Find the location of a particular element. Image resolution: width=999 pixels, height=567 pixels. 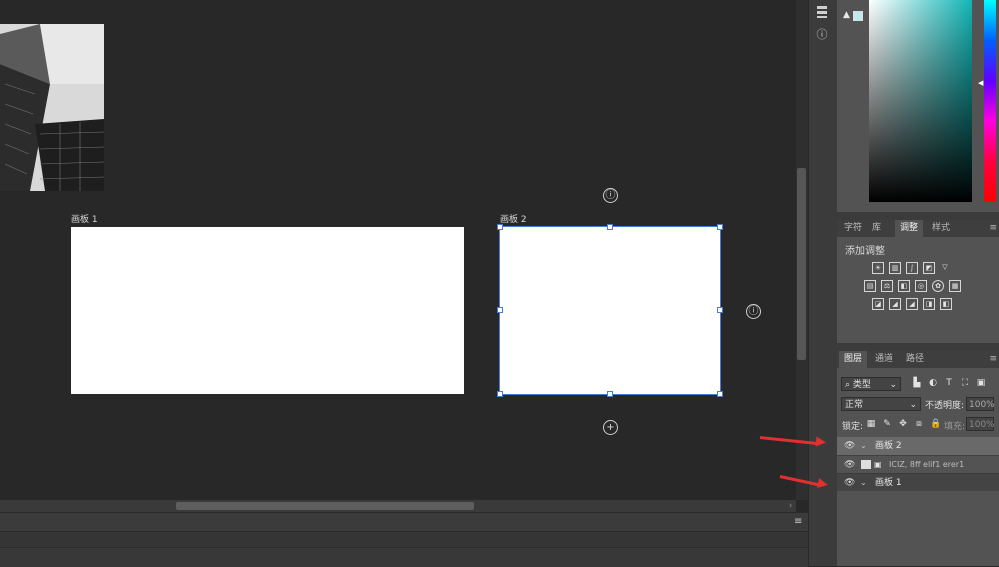

opacity-label: 不透明度: is located at coordinates (945, 406).